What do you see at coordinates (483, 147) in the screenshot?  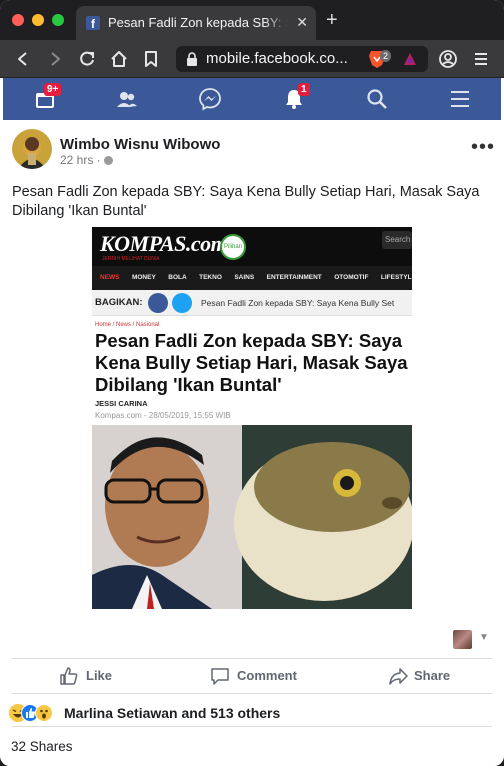 I see `more-options-button: •••` at bounding box center [483, 147].